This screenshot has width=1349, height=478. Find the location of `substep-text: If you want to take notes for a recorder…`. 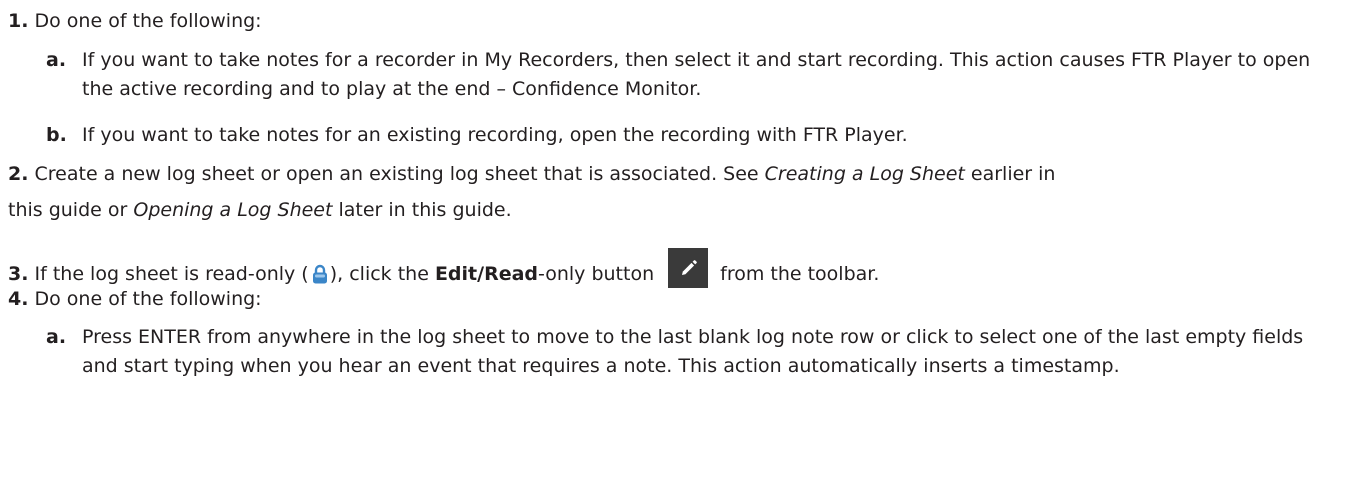

substep-text: If you want to take notes for a recorder… is located at coordinates (696, 74).